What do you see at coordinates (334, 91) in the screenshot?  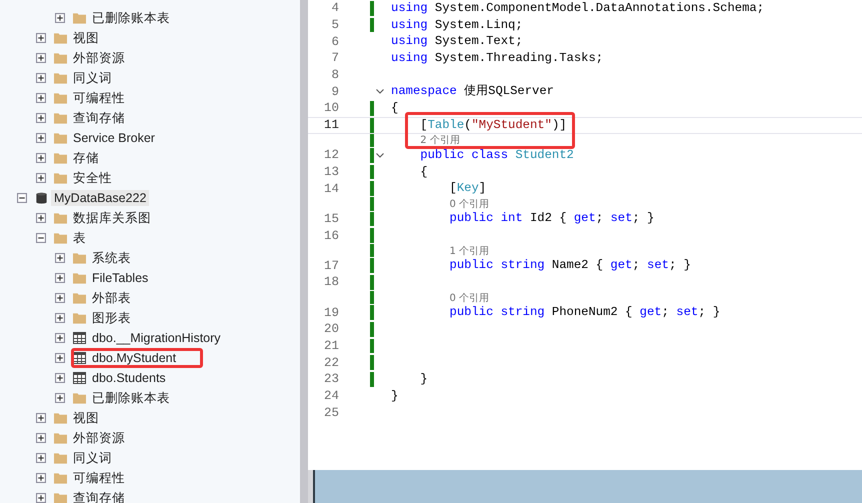 I see `line-number: 9` at bounding box center [334, 91].